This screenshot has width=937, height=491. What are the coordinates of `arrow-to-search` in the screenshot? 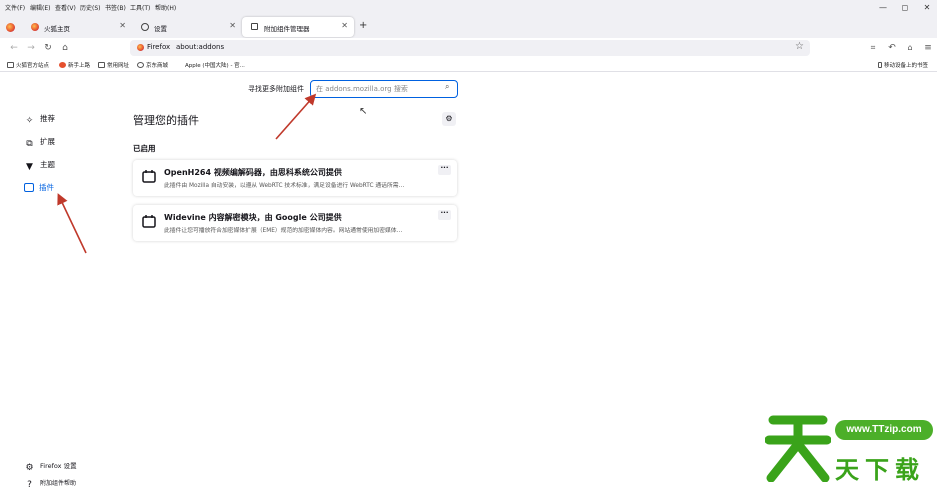 It's located at (296, 116).